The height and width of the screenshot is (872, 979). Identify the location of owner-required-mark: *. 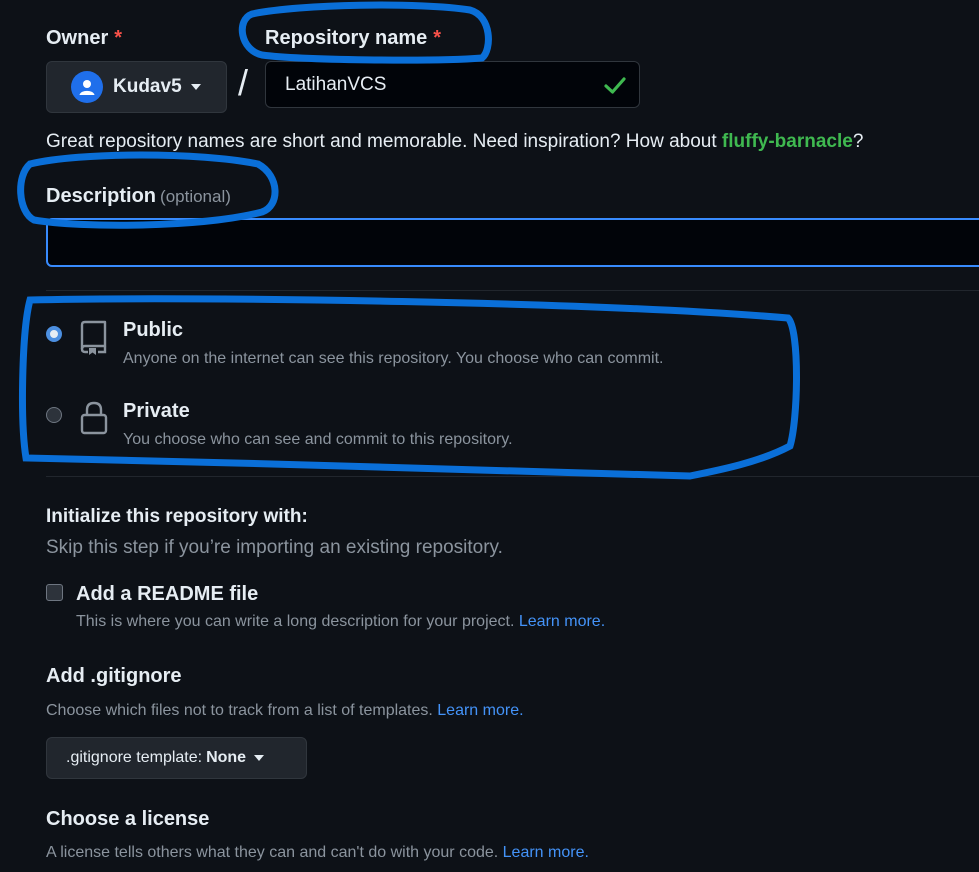
(118, 38).